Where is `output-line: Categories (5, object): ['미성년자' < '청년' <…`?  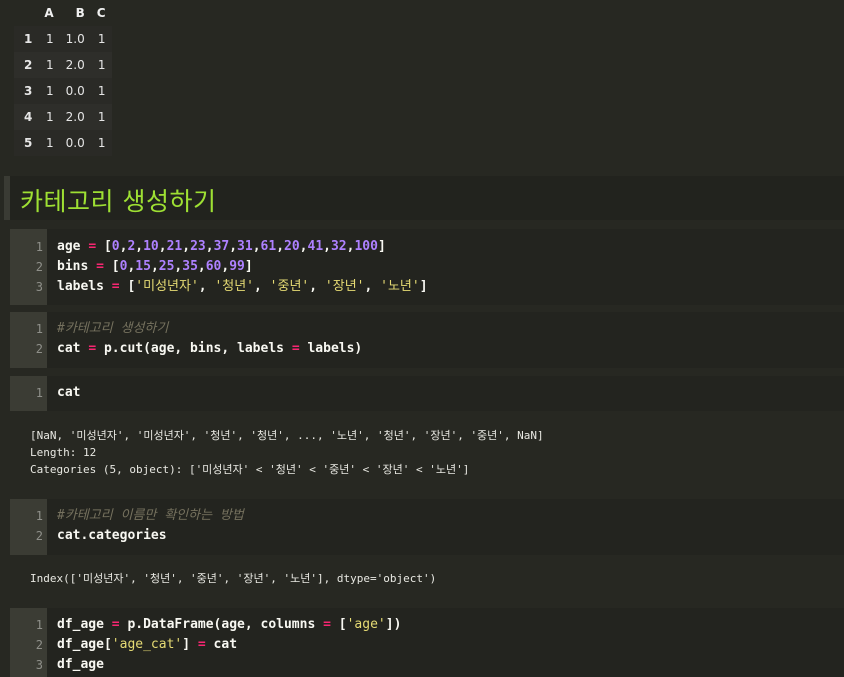
output-line: Categories (5, object): ['미성년자' < '청년' <… is located at coordinates (250, 469).